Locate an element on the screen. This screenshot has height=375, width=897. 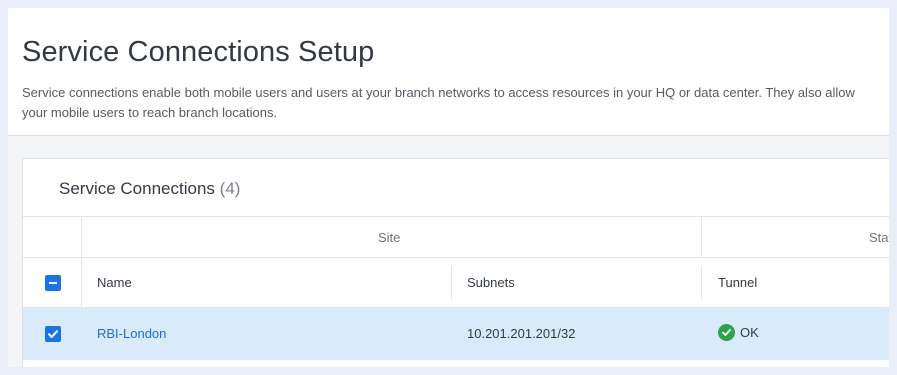
select-all-checkbox is located at coordinates (53, 283).